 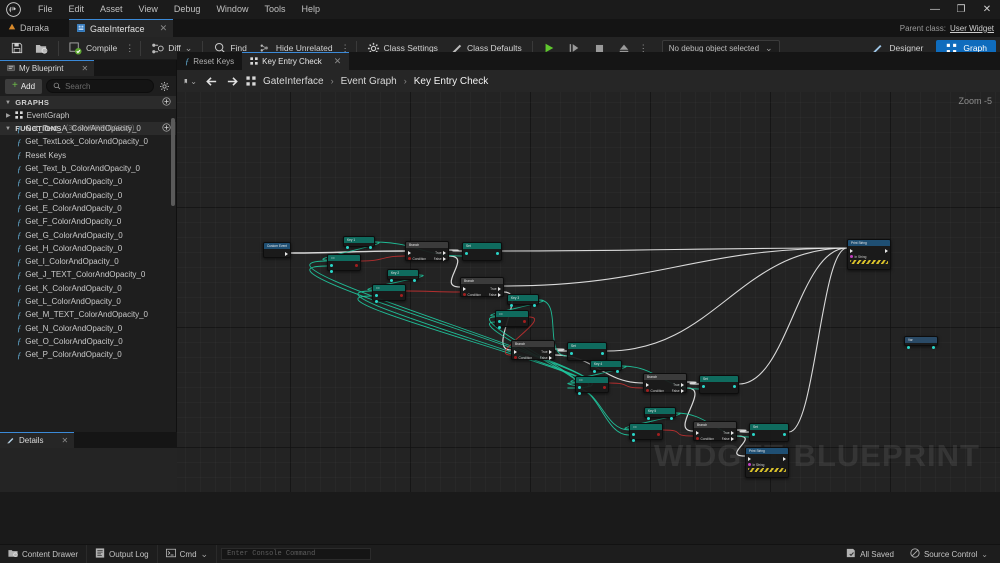 I want to click on function-list-scrollbar, so click(x=173, y=162).